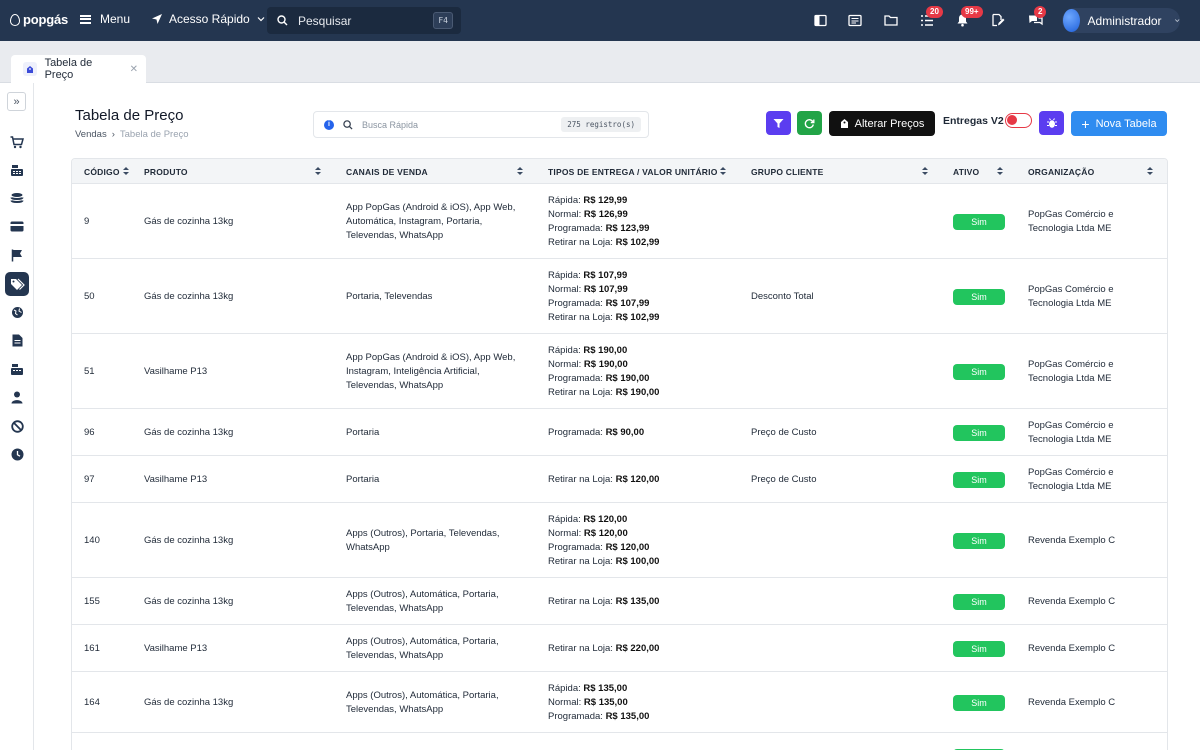 The image size is (1200, 750). Describe the element at coordinates (17, 255) in the screenshot. I see `sidebar-item-flag` at that location.